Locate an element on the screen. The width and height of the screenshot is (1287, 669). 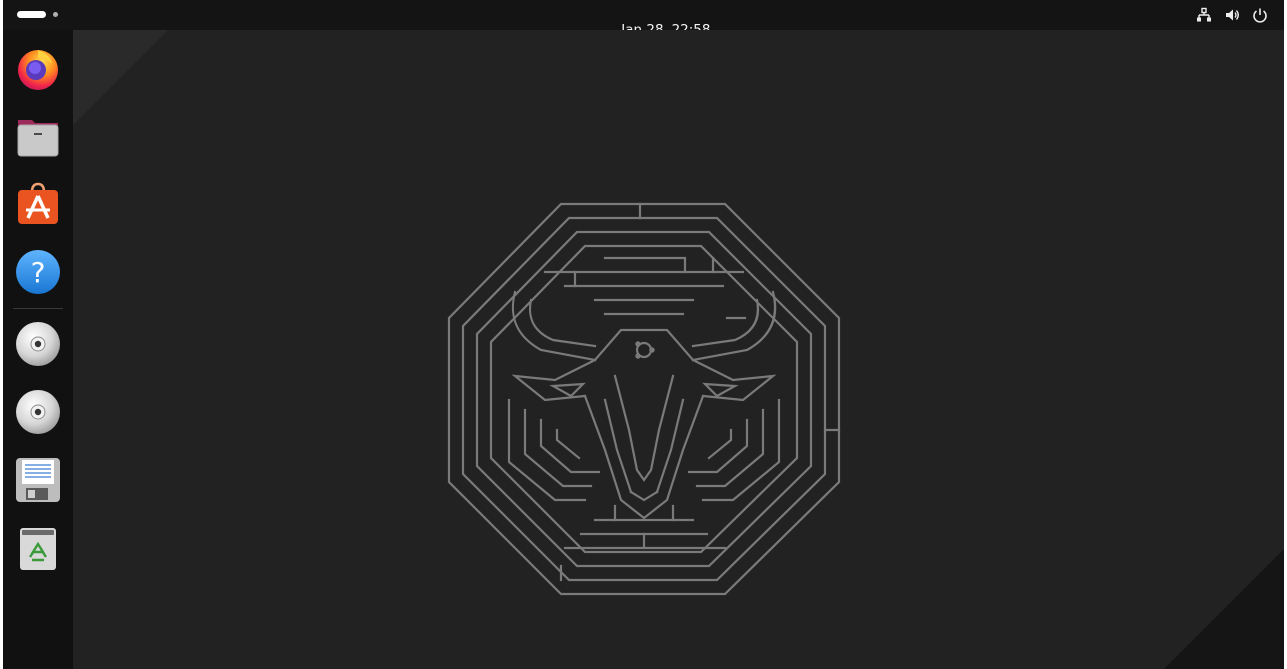
workspace-indicator is located at coordinates (55, 14).